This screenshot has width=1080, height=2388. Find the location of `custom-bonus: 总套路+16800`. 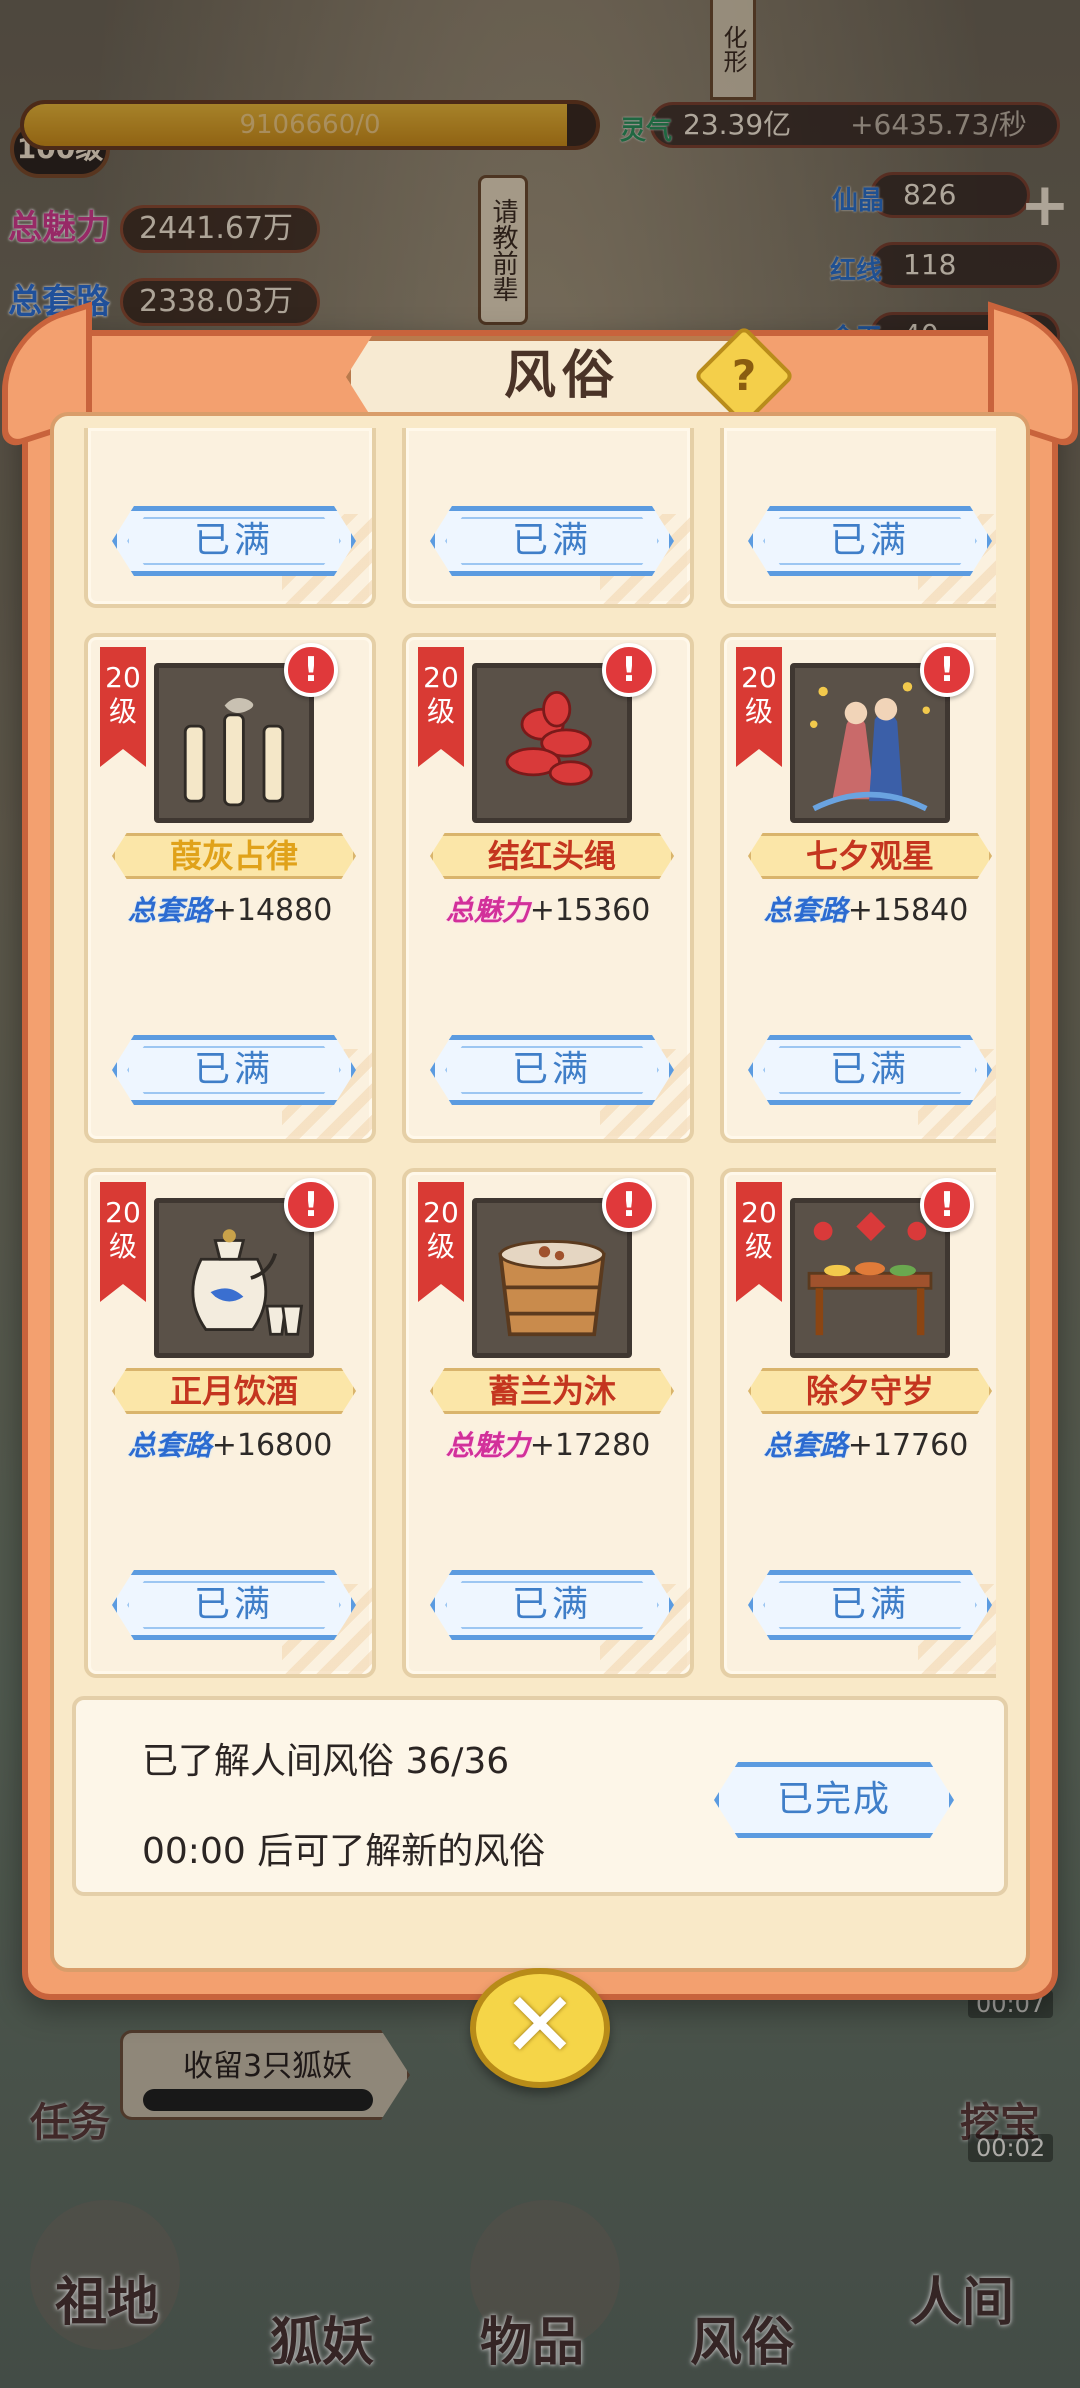

custom-bonus: 总套路+16800 is located at coordinates (230, 1444).